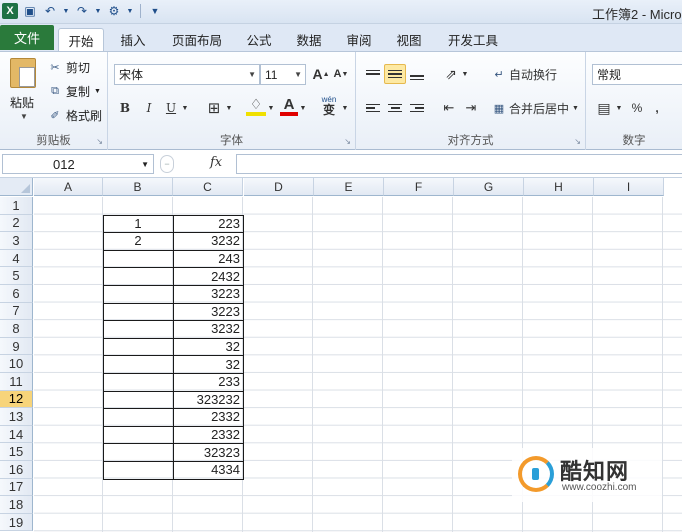 The height and width of the screenshot is (532, 682). Describe the element at coordinates (16, 329) in the screenshot. I see `row-header-8: 8` at that location.